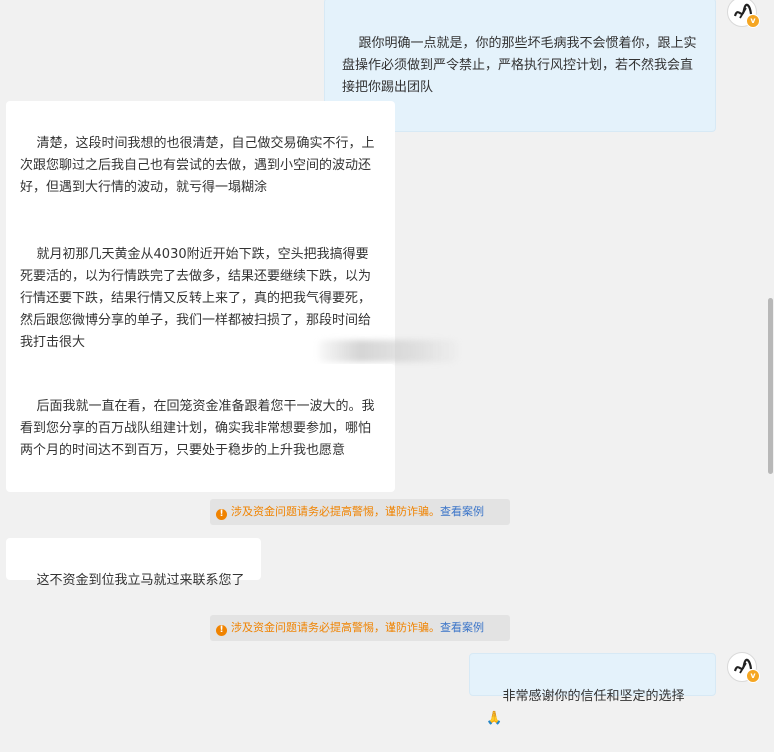 The width and height of the screenshot is (774, 752). Describe the element at coordinates (140, 580) in the screenshot. I see `message-text: 这不资金到位我立马就过来联系您了` at that location.